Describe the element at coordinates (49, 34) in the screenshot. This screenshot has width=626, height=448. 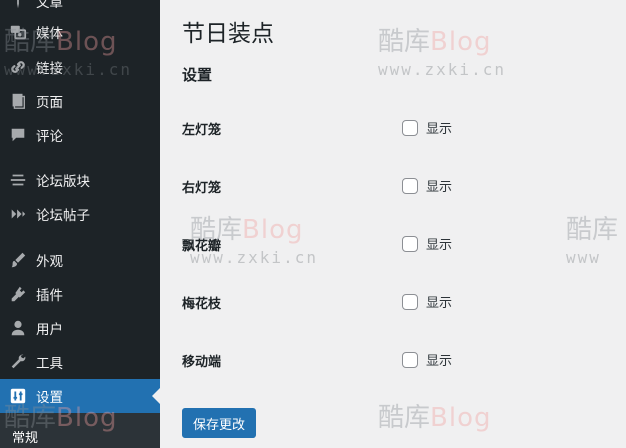
I see `sidebar-item-label: 媒体` at that location.